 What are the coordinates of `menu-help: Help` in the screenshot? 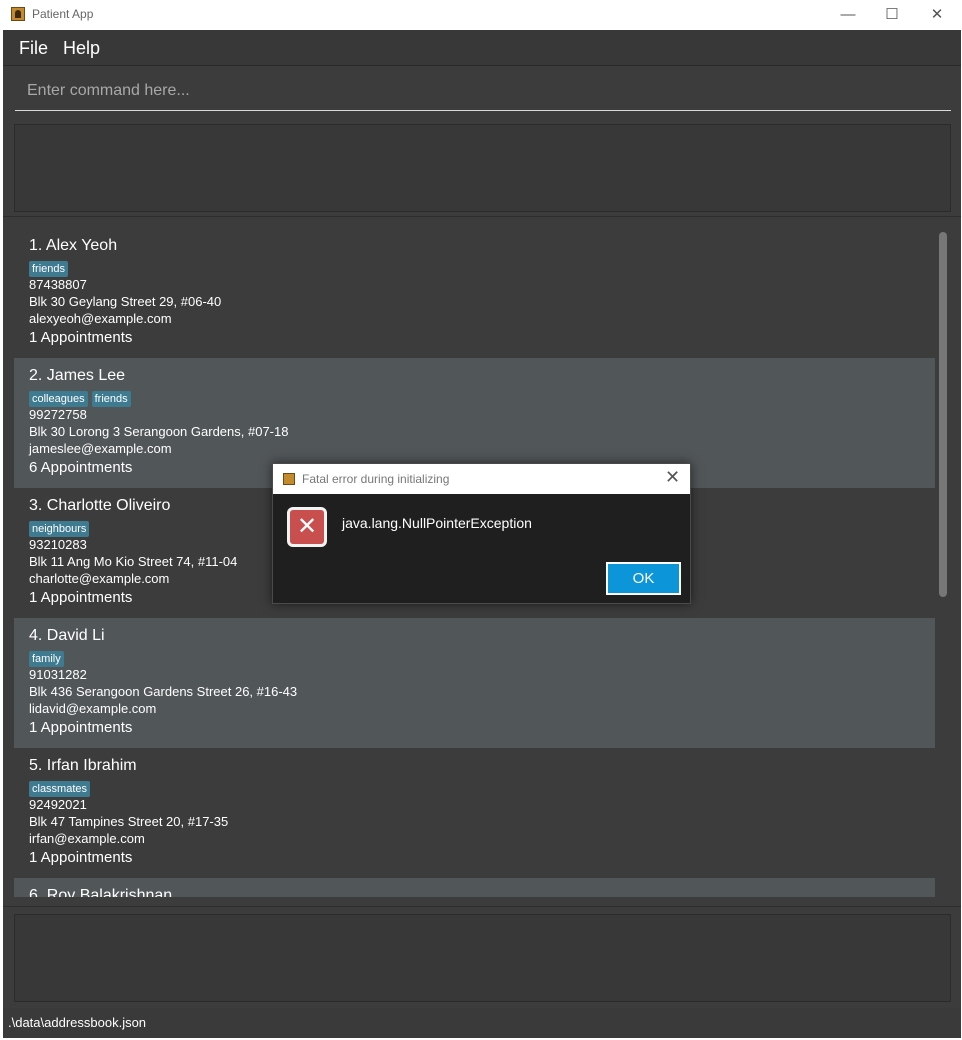 It's located at (81, 48).